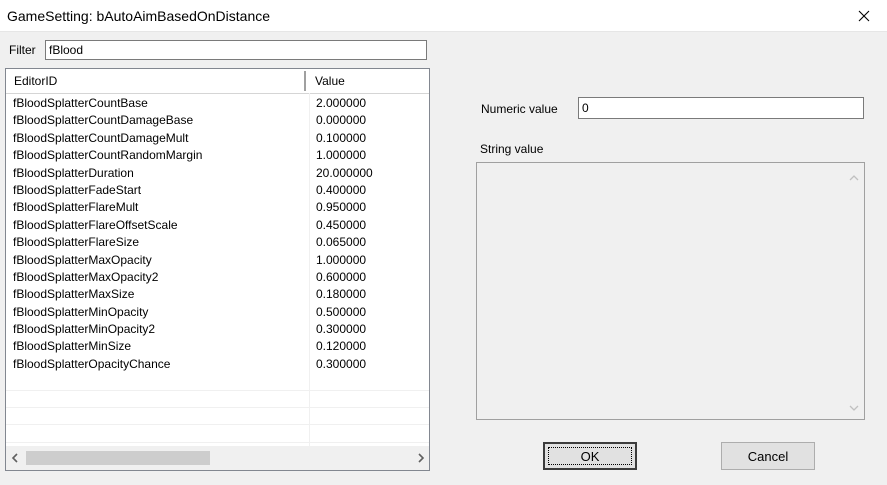 The width and height of the screenshot is (887, 485). I want to click on table-row: fBloodSplatterFlareMult 0.950000, so click(217, 207).